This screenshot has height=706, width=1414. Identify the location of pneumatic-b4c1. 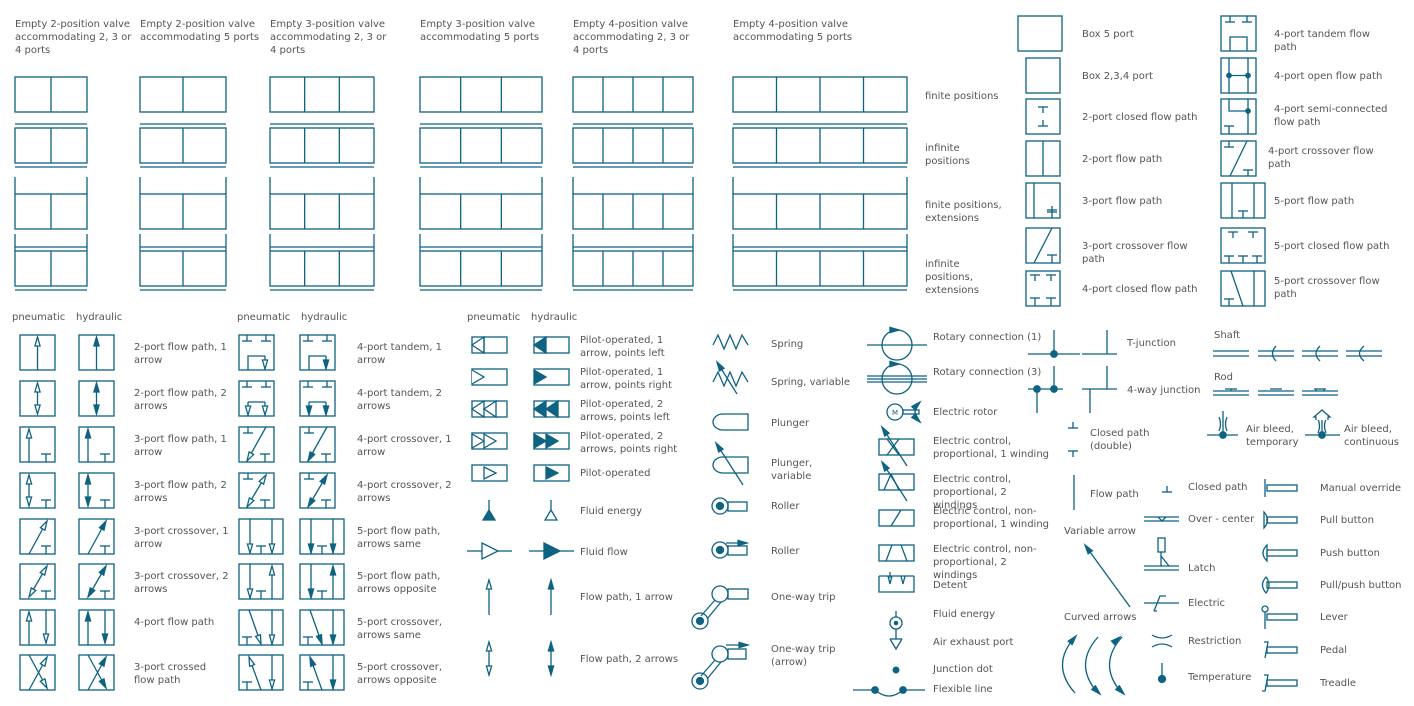
(256, 445).